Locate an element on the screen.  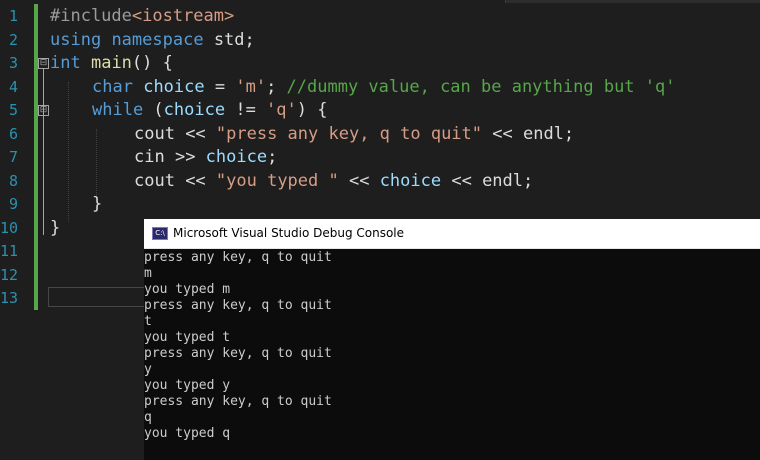
code-line-9: } is located at coordinates (97, 205).